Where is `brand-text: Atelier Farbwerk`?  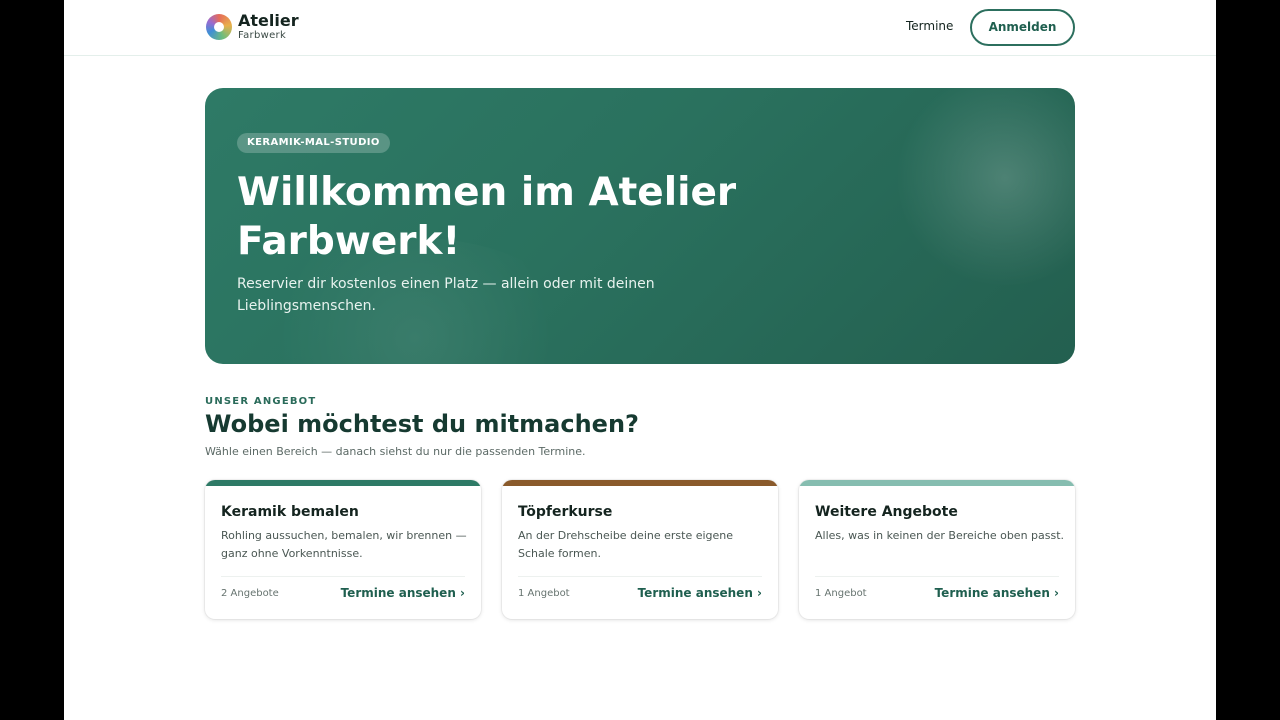
brand-text: Atelier Farbwerk is located at coordinates (268, 27).